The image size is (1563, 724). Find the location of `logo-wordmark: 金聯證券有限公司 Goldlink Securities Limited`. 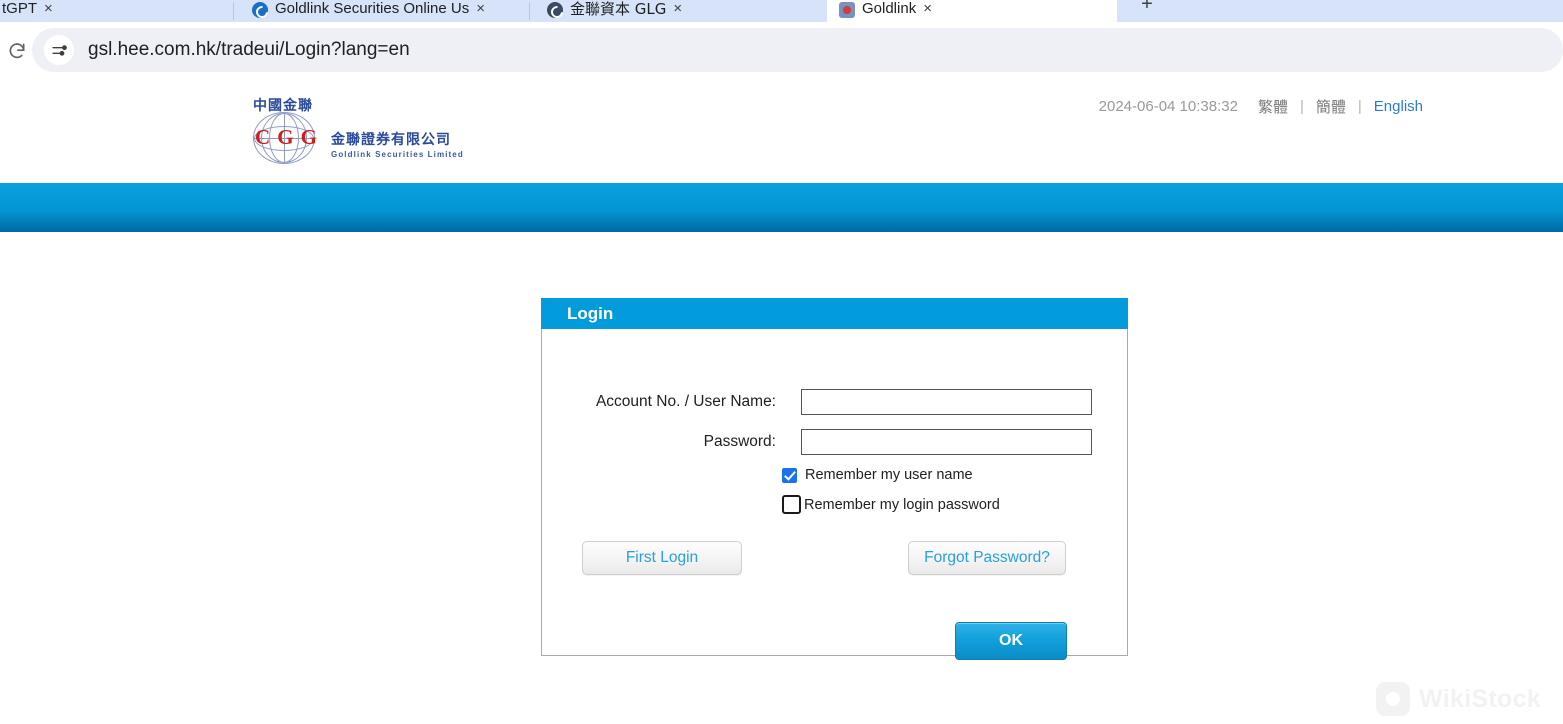

logo-wordmark: 金聯證券有限公司 Goldlink Securities Limited is located at coordinates (397, 128).